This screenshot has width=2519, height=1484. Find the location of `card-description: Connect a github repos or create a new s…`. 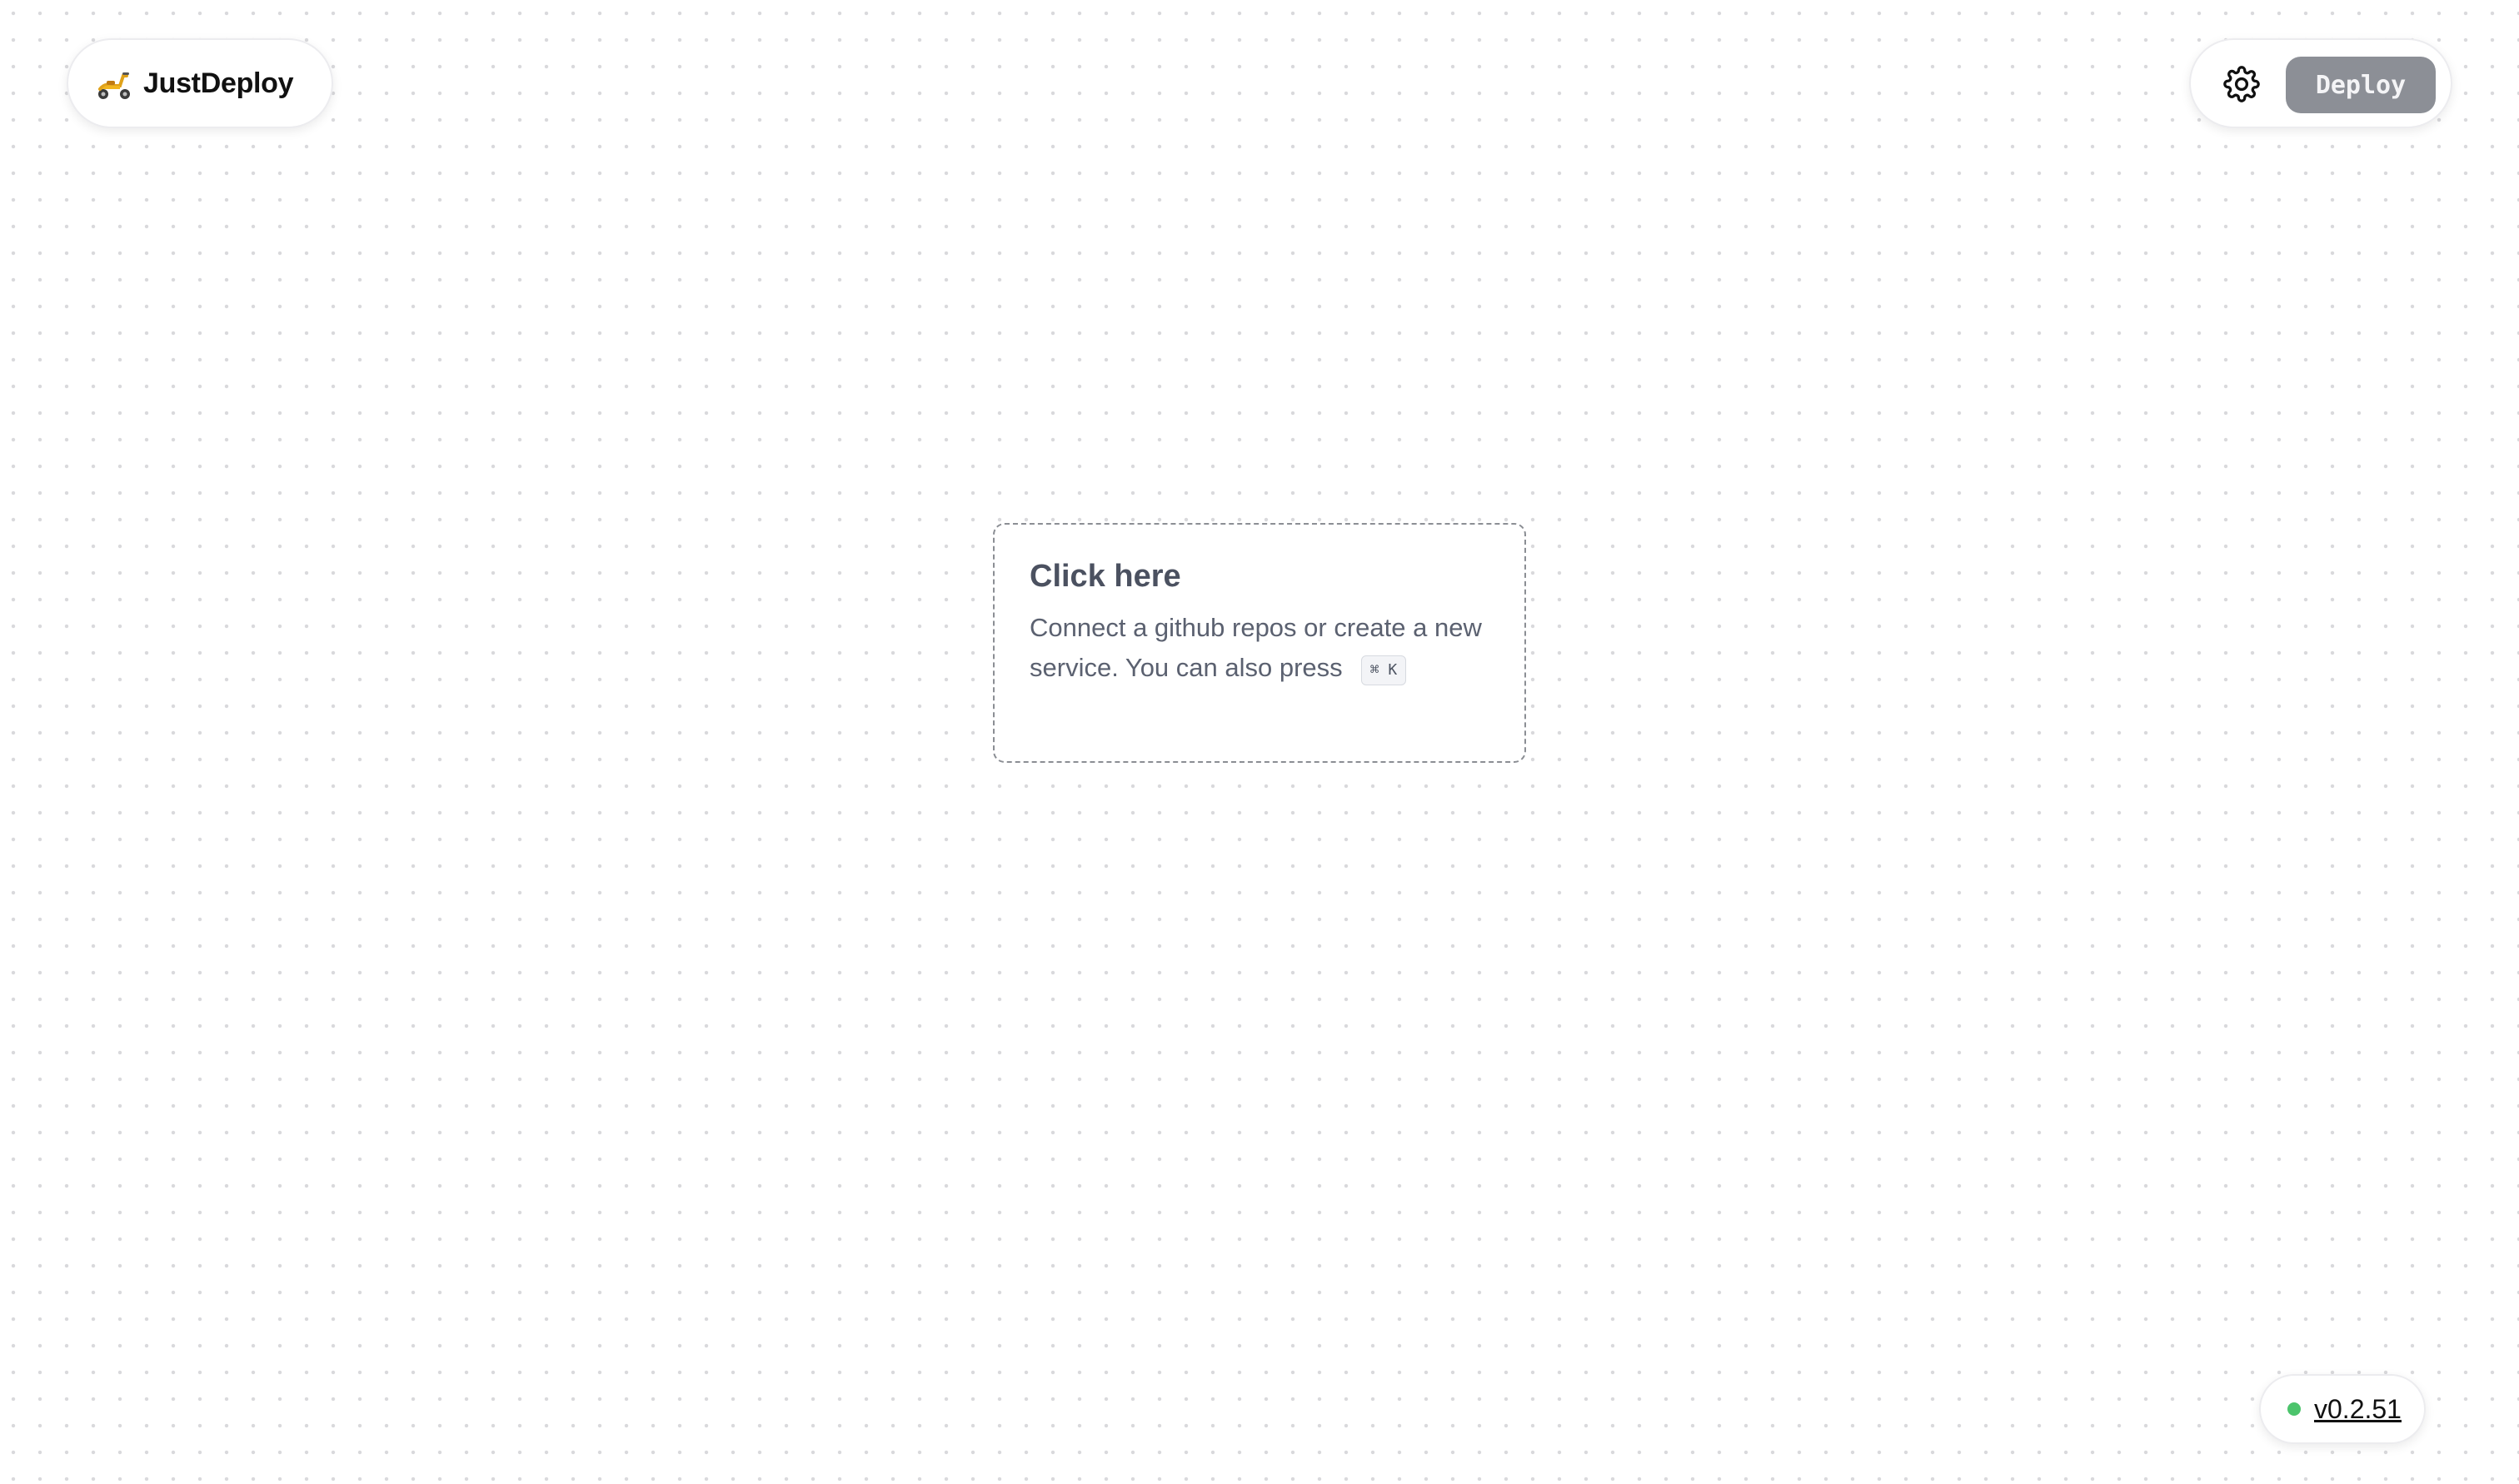

card-description: Connect a github repos or create a new s… is located at coordinates (1260, 648).